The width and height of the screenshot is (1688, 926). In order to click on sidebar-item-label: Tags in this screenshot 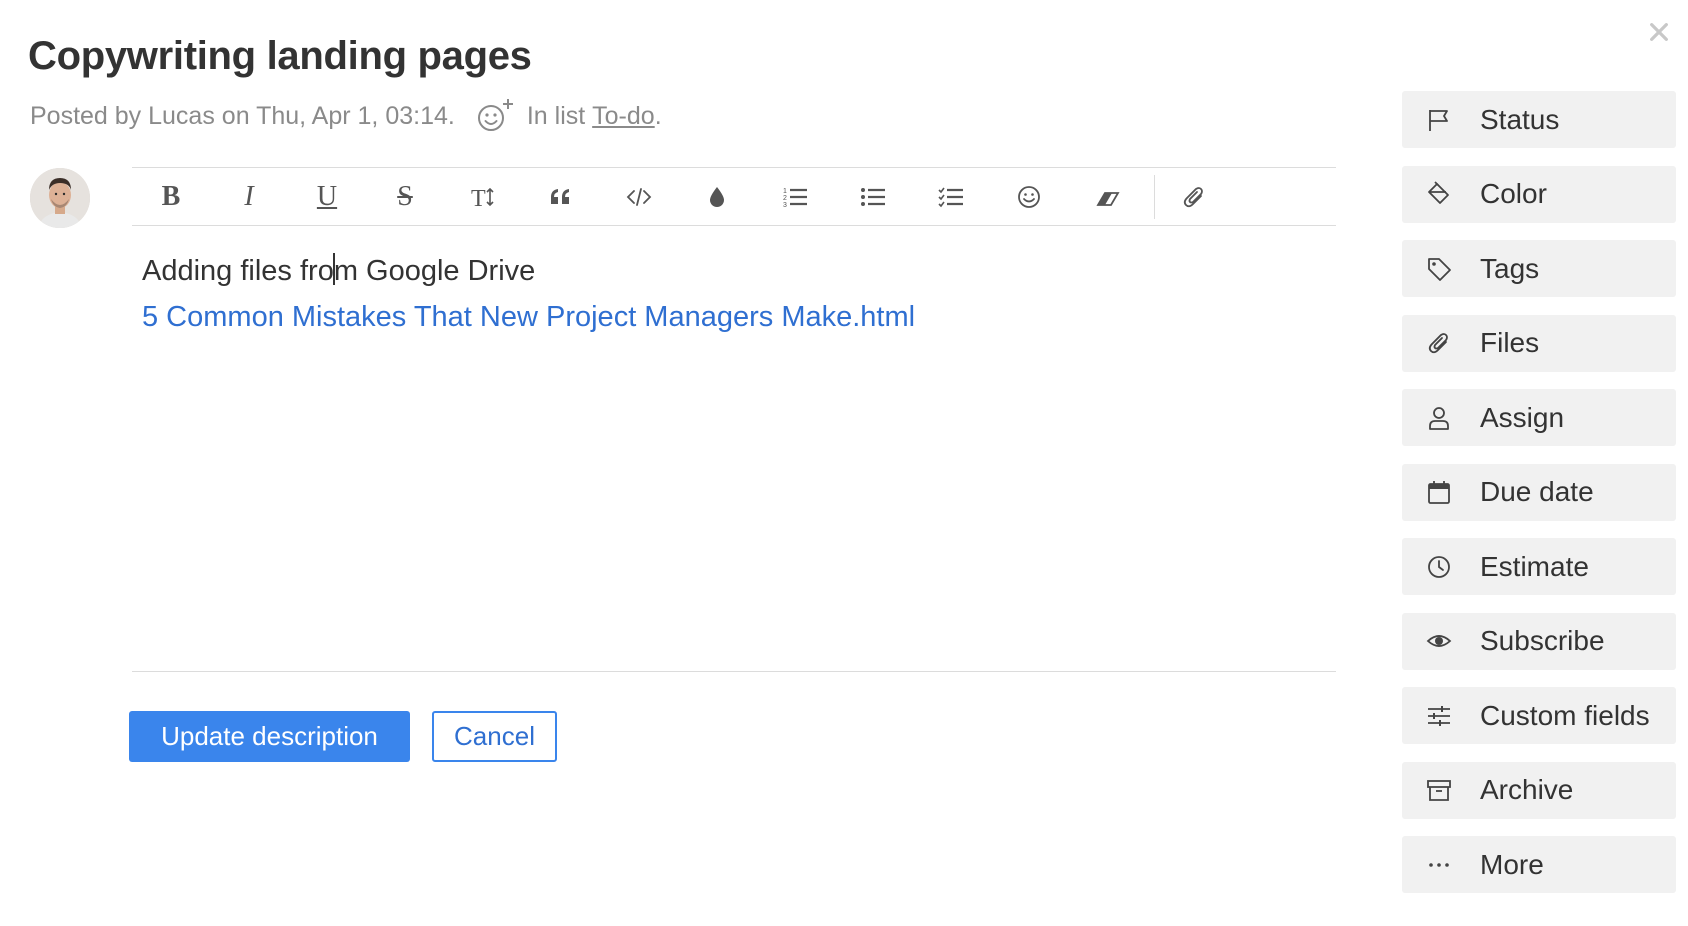, I will do `click(1510, 268)`.